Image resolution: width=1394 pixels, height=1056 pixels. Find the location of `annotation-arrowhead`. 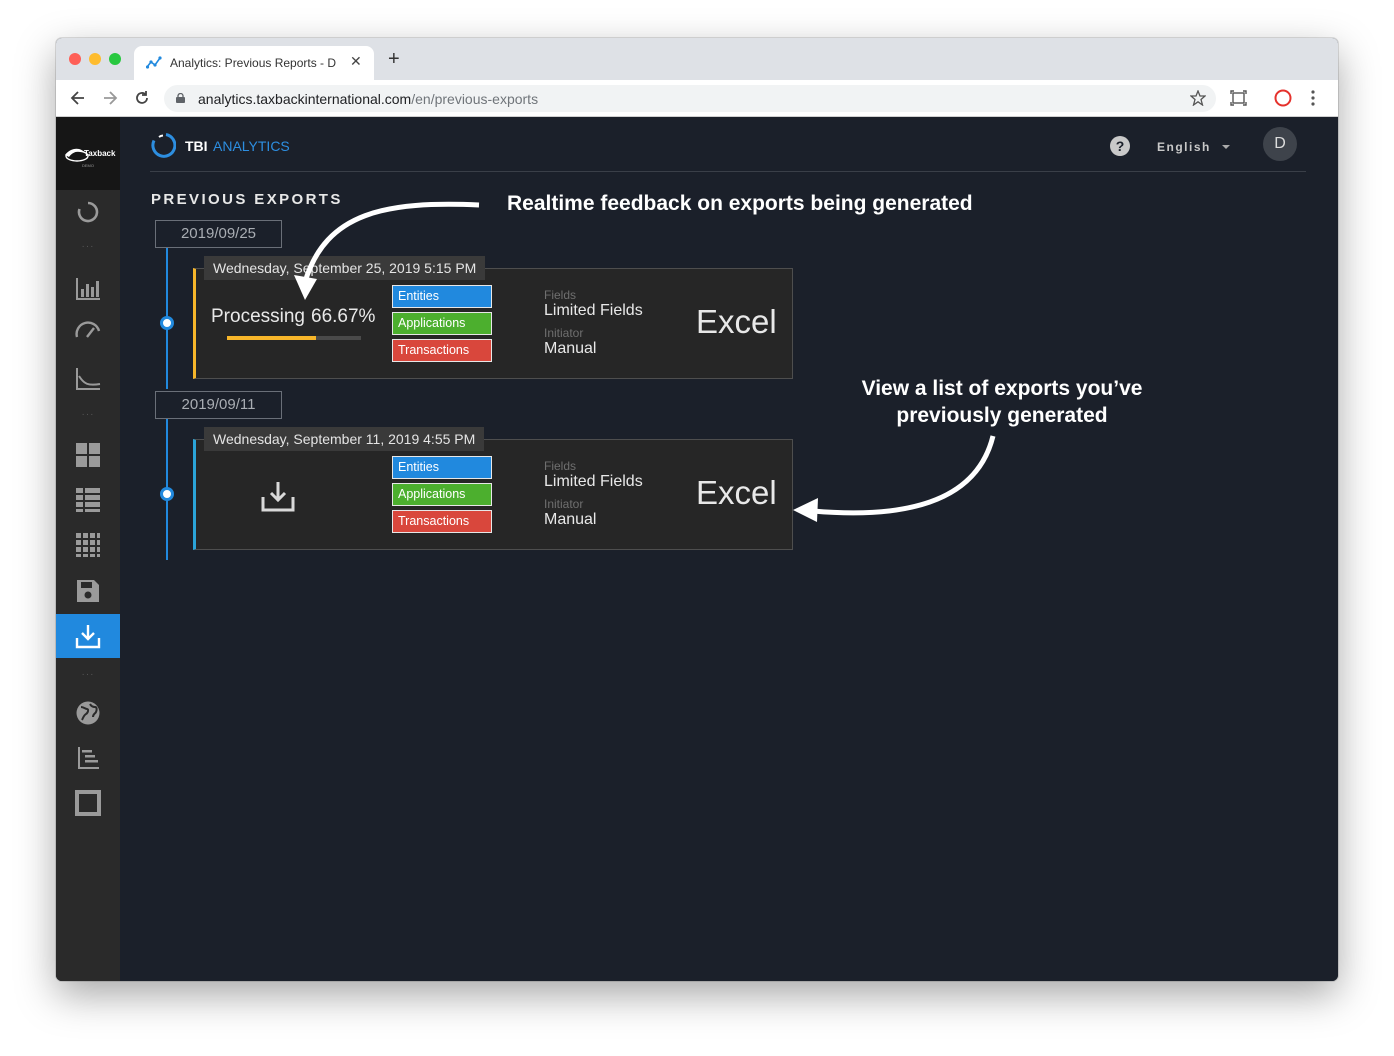

annotation-arrowhead is located at coordinates (805, 510).